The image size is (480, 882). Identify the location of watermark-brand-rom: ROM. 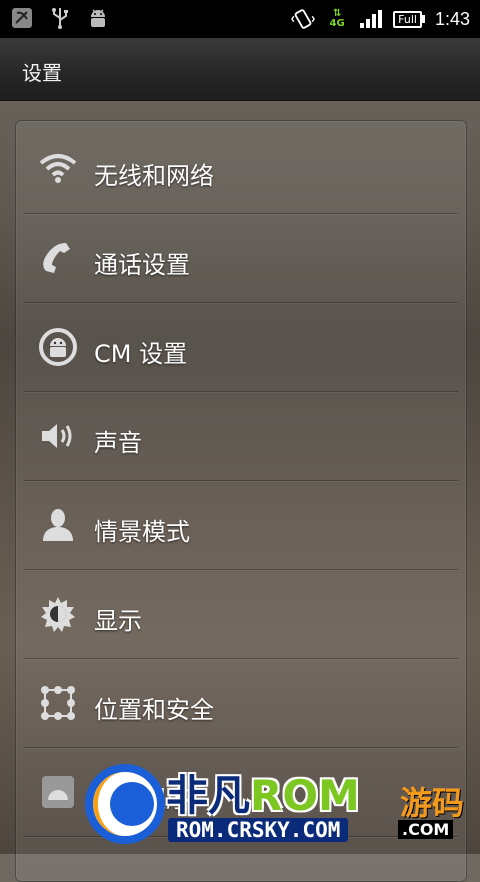
(305, 795).